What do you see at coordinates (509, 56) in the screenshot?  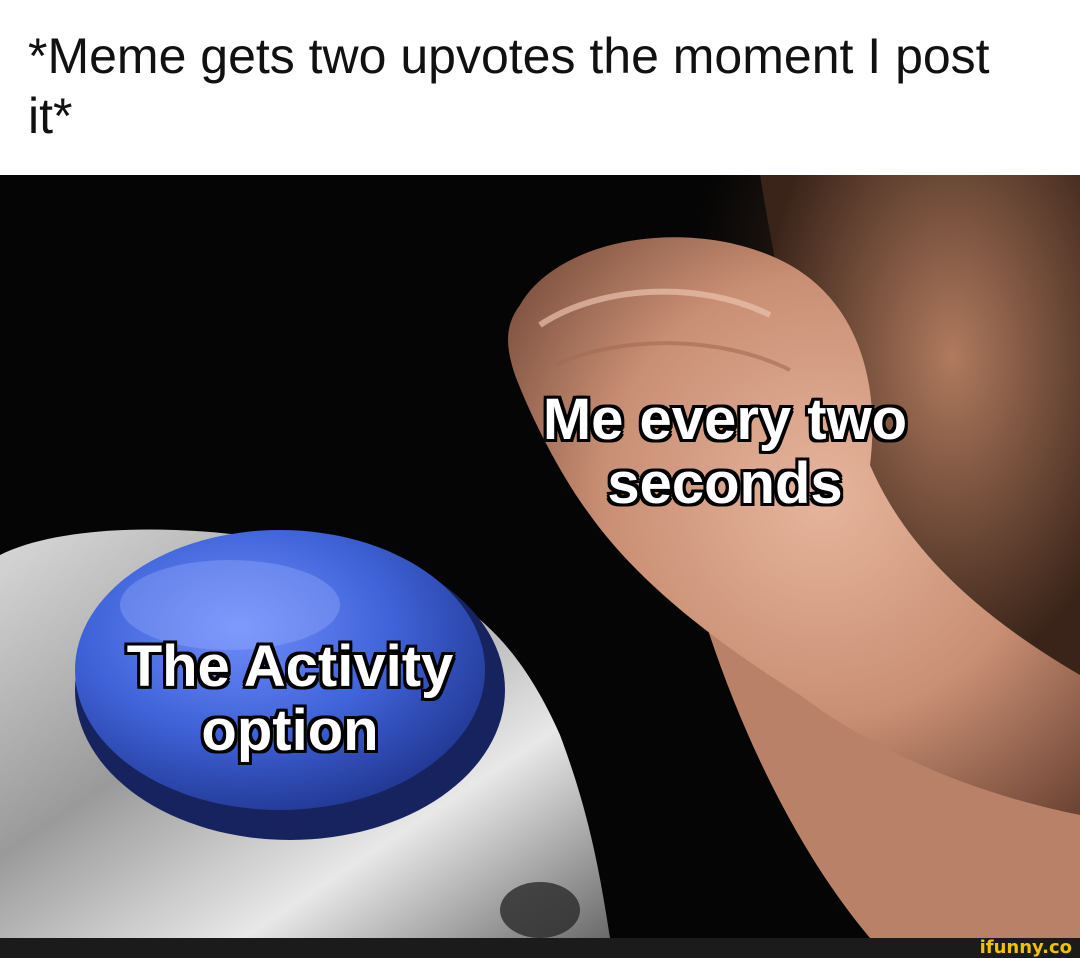 I see `caption-line-1: *Meme gets two upvotes the moment I post` at bounding box center [509, 56].